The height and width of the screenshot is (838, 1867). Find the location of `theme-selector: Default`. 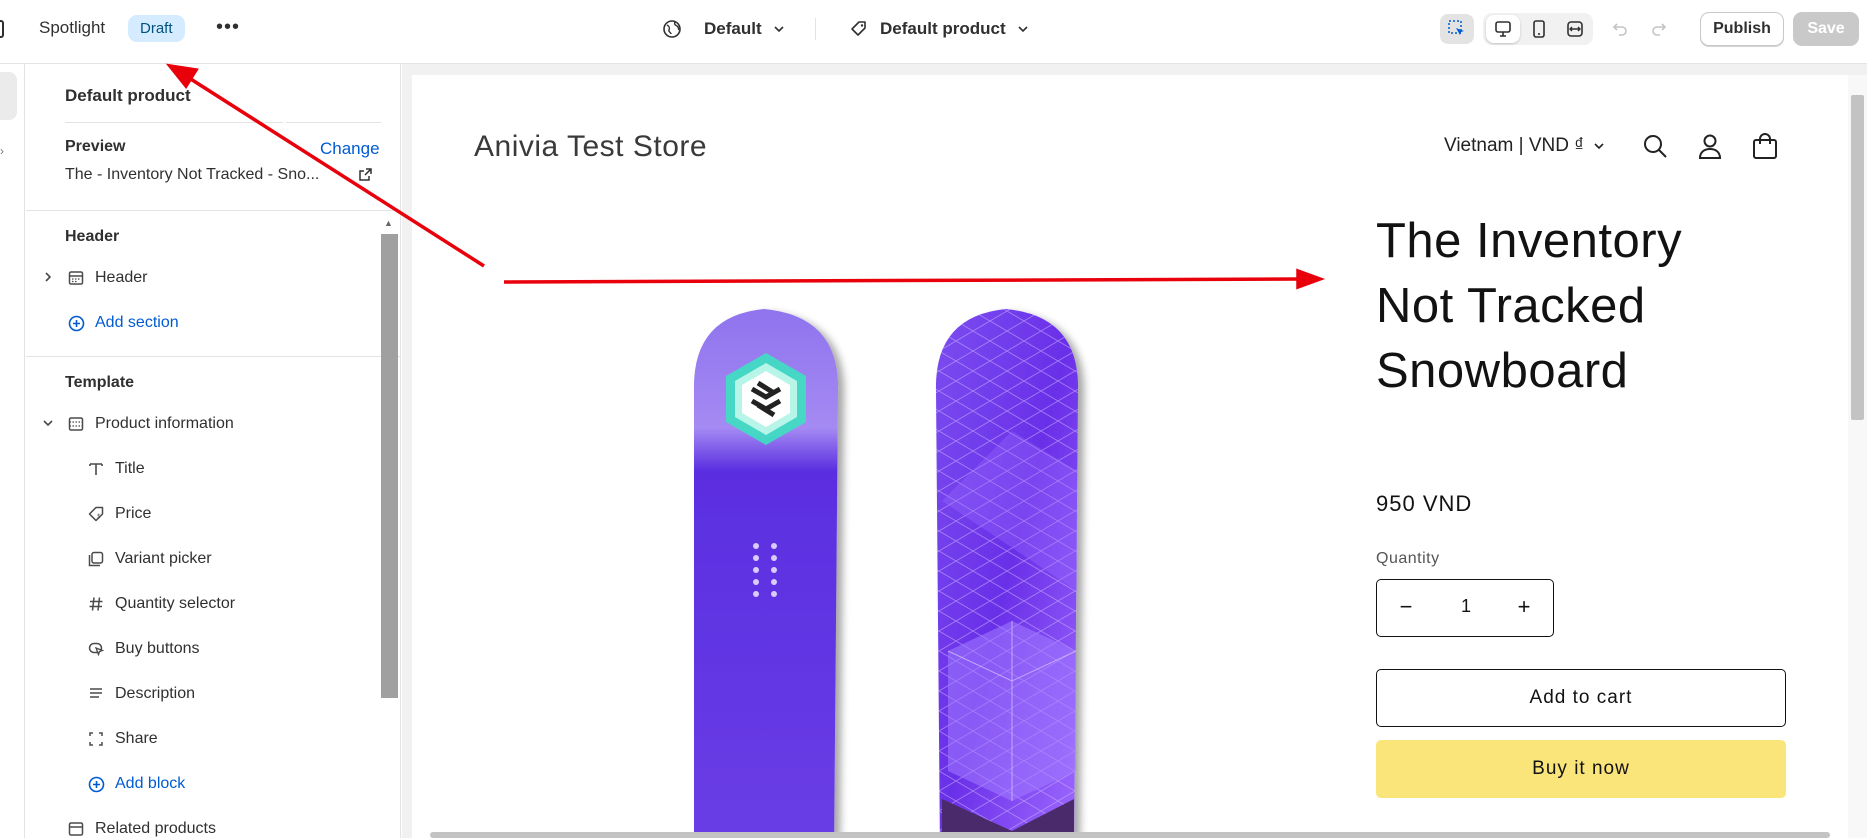

theme-selector: Default is located at coordinates (724, 29).